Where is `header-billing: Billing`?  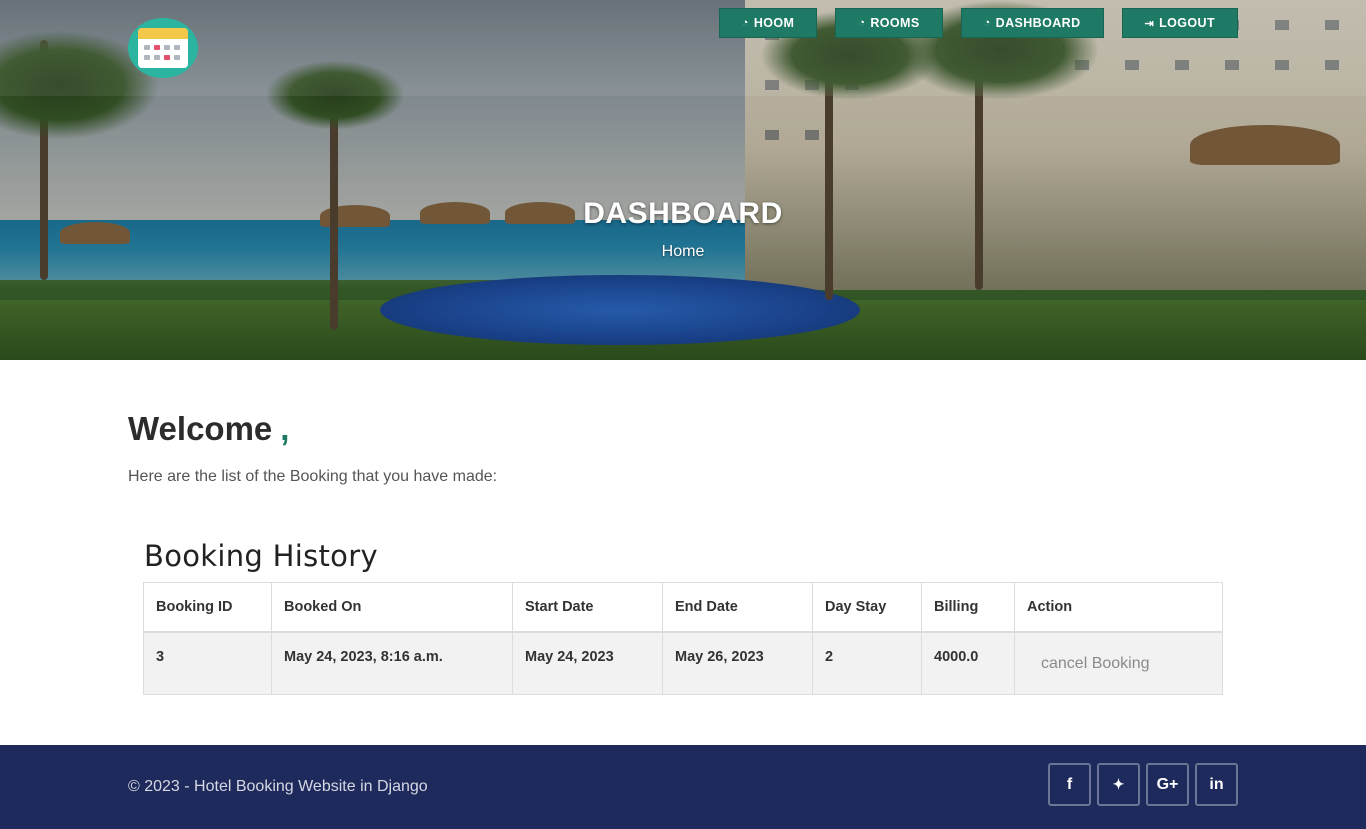 header-billing: Billing is located at coordinates (968, 607).